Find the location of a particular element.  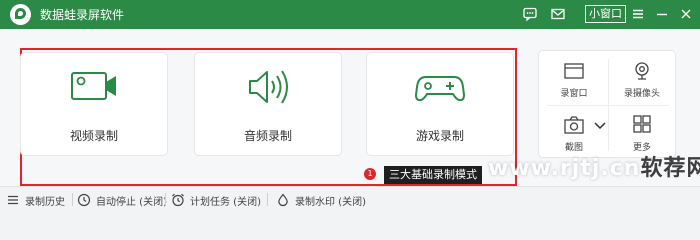

grid-icon is located at coordinates (642, 125).